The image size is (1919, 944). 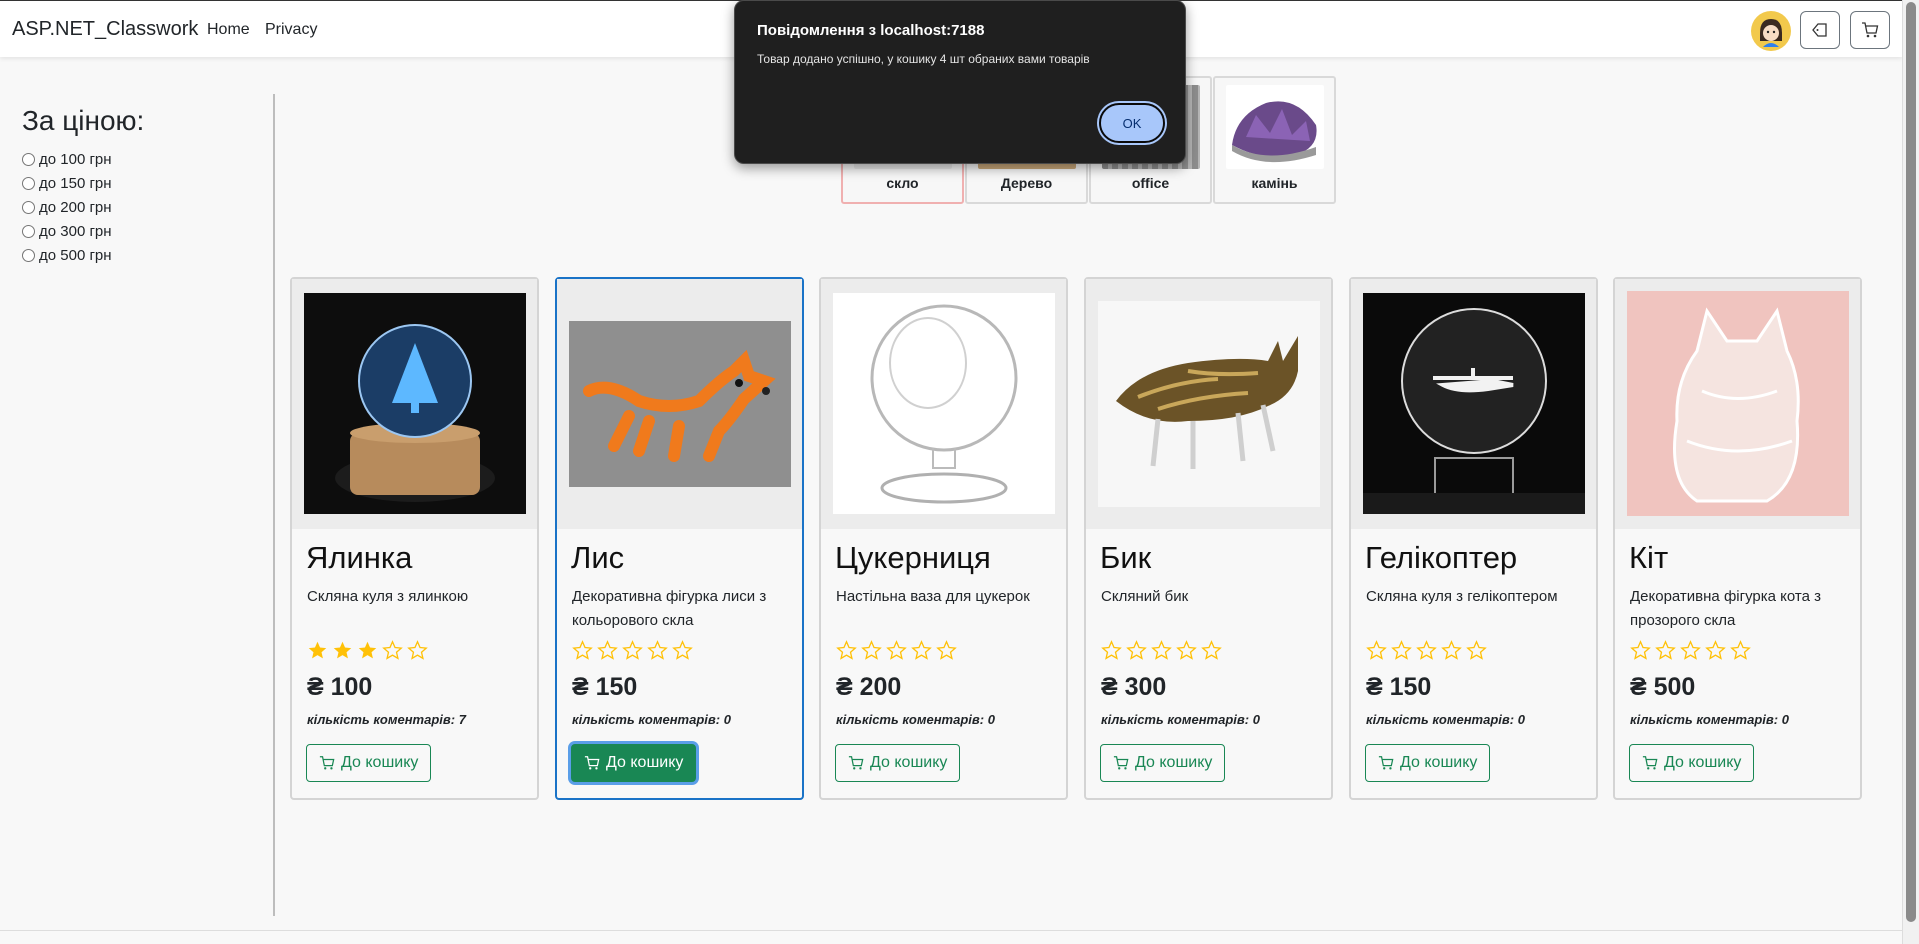 What do you see at coordinates (1441, 558) in the screenshot?
I see `product-name: Гелікоптер` at bounding box center [1441, 558].